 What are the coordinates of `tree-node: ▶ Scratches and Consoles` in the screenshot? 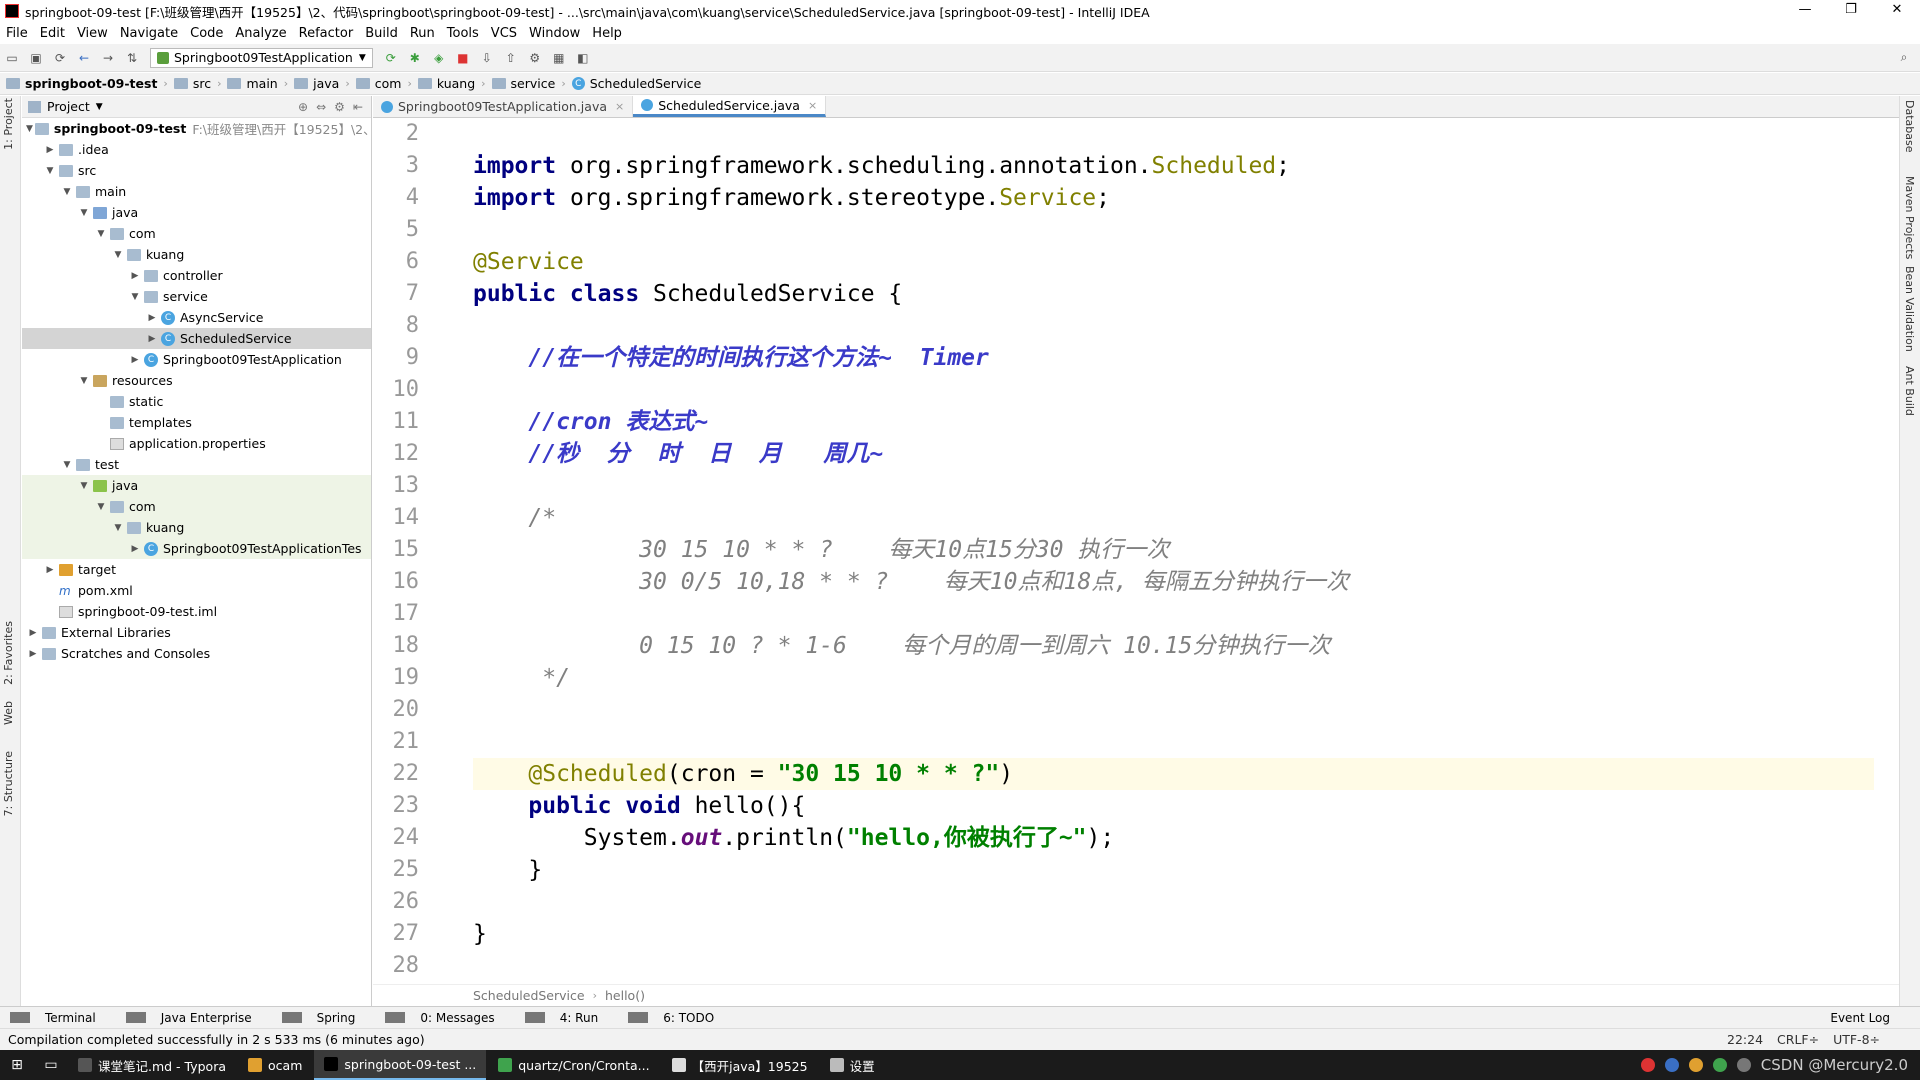 It's located at (196, 653).